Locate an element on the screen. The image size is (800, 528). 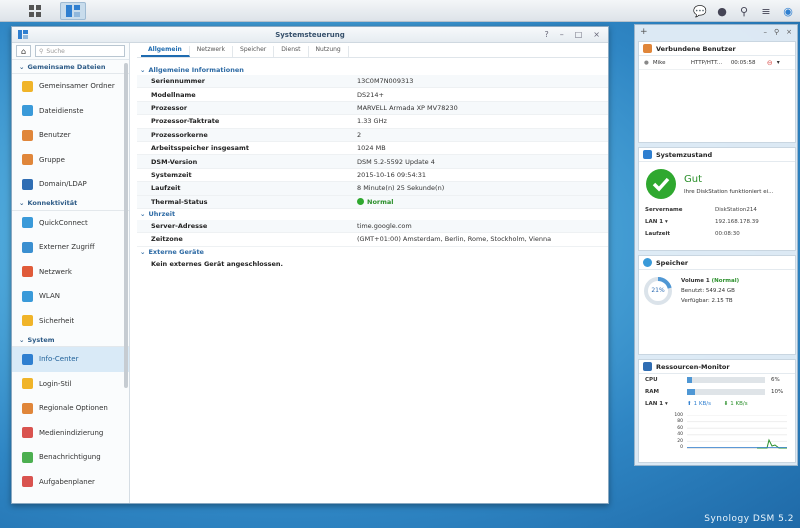
maximize-button: □ is located at coordinates (579, 34).